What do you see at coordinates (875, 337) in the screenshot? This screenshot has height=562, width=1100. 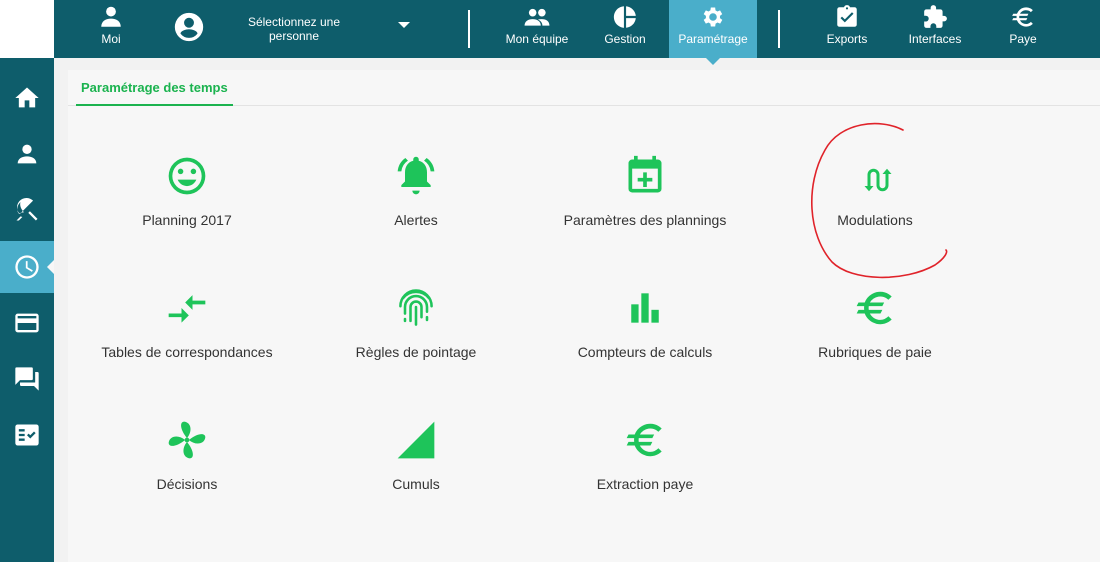 I see `tile-rubriques-de-paie: Rubriques de paie` at bounding box center [875, 337].